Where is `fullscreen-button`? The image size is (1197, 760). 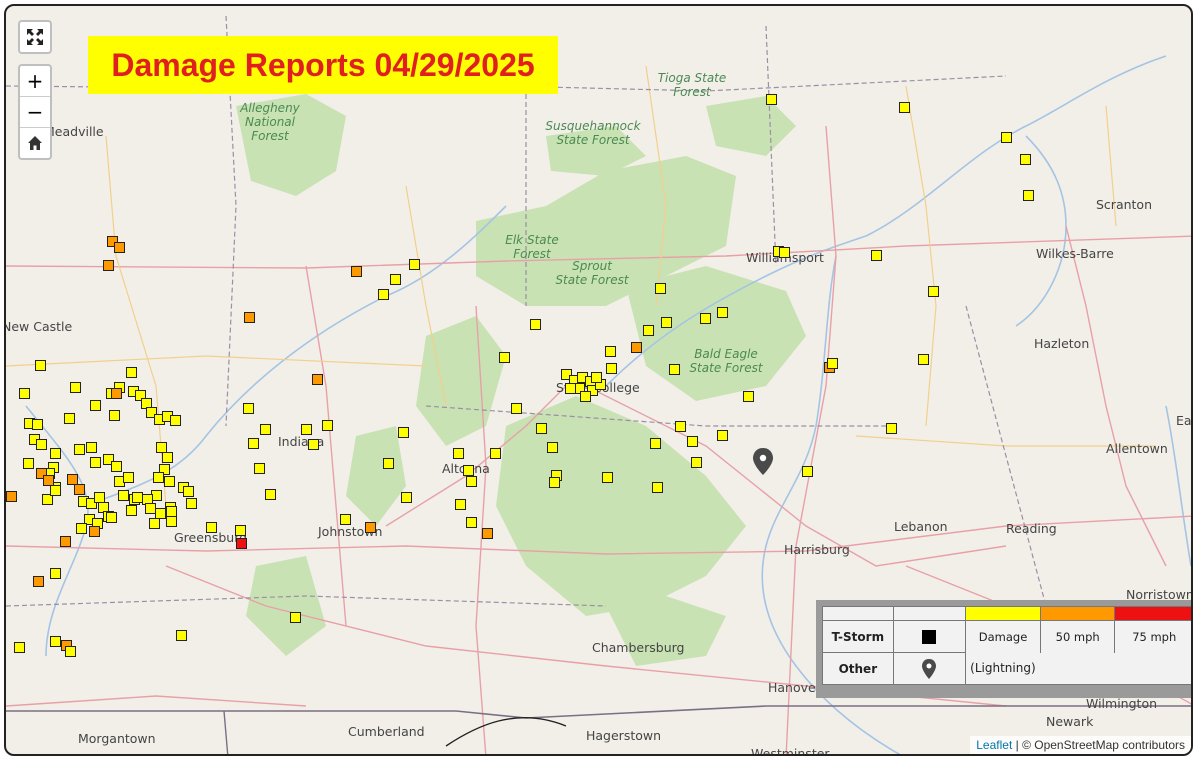 fullscreen-button is located at coordinates (35, 37).